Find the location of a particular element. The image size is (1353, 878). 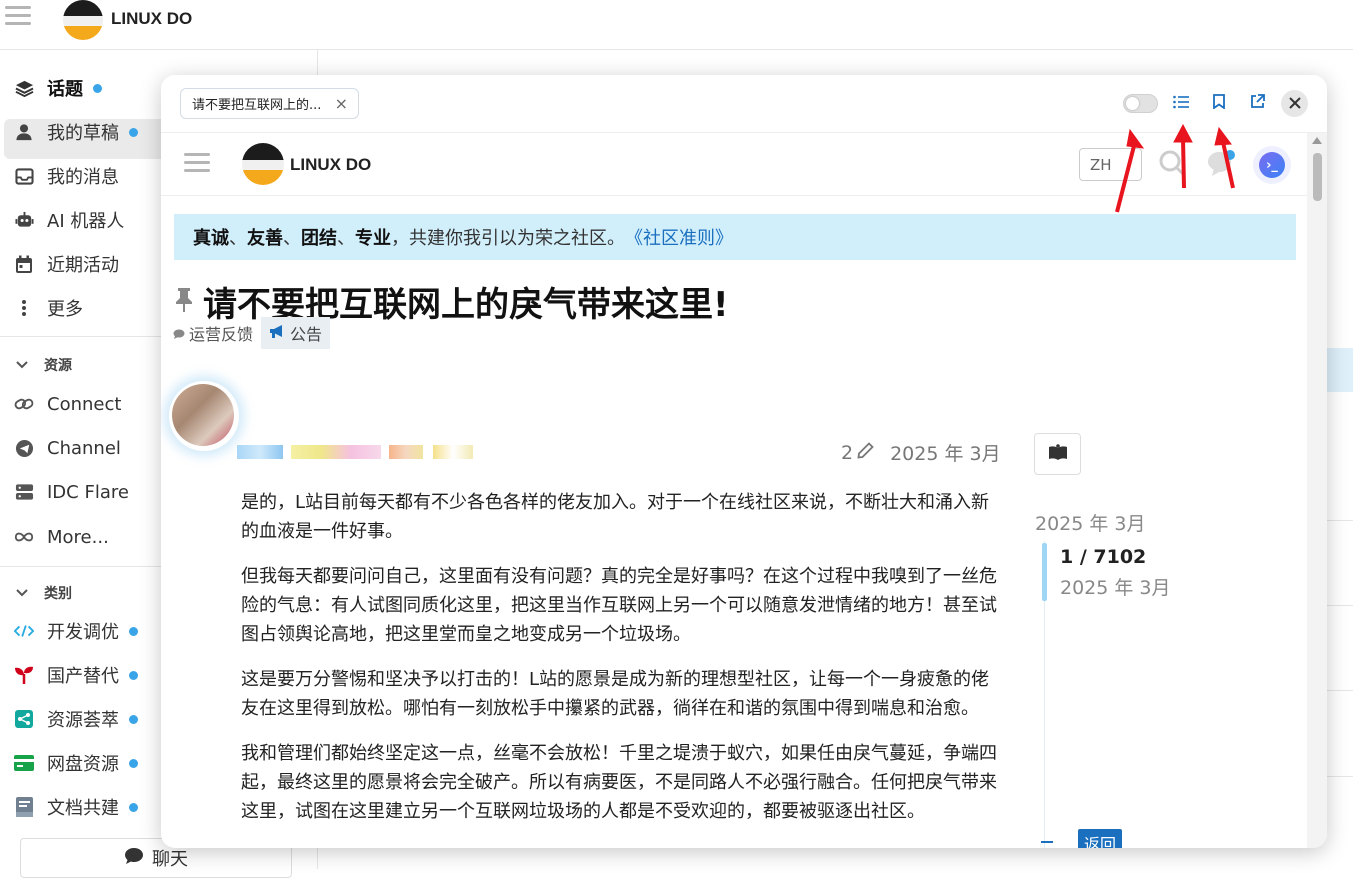

infinity-icon is located at coordinates (24, 537).